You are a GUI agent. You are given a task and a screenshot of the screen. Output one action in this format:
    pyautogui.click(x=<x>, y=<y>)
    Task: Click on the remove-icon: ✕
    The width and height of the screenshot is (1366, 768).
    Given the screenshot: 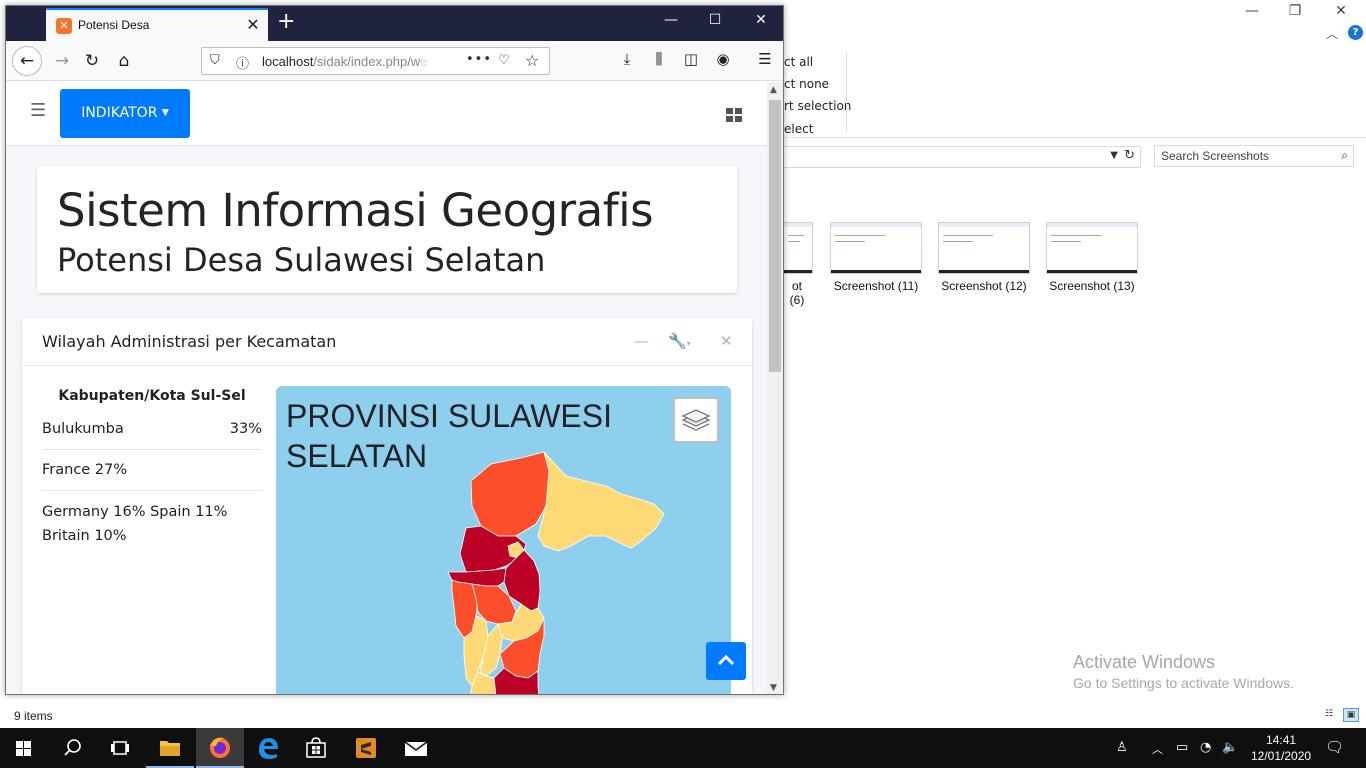 What is the action you would take?
    pyautogui.click(x=726, y=341)
    